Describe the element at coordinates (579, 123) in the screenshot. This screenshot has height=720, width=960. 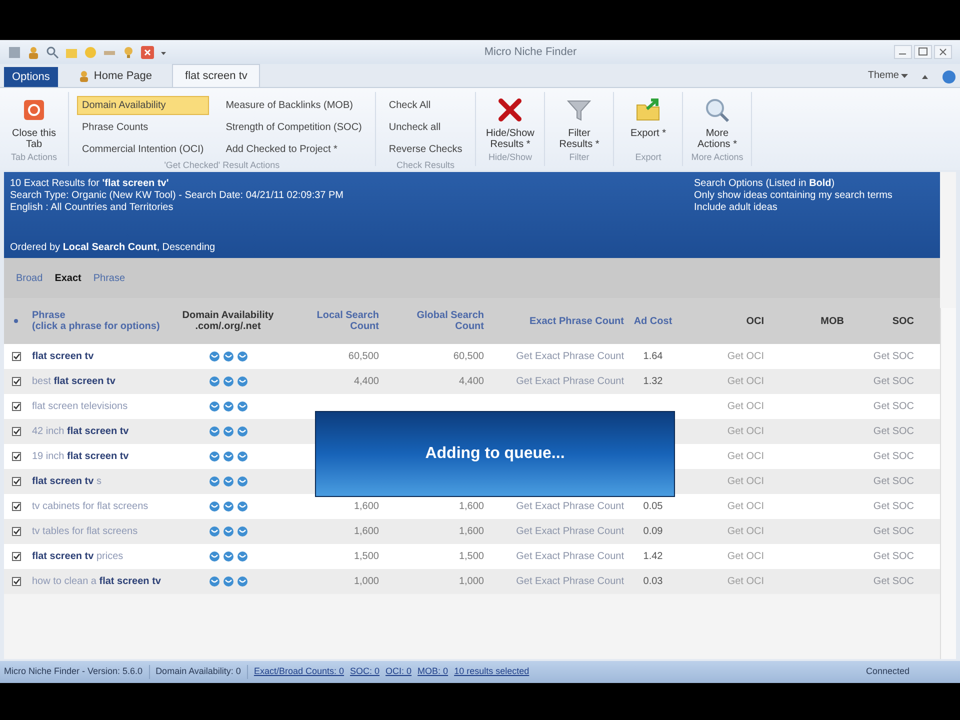
I see `ribbon-button: Filter Results *` at that location.